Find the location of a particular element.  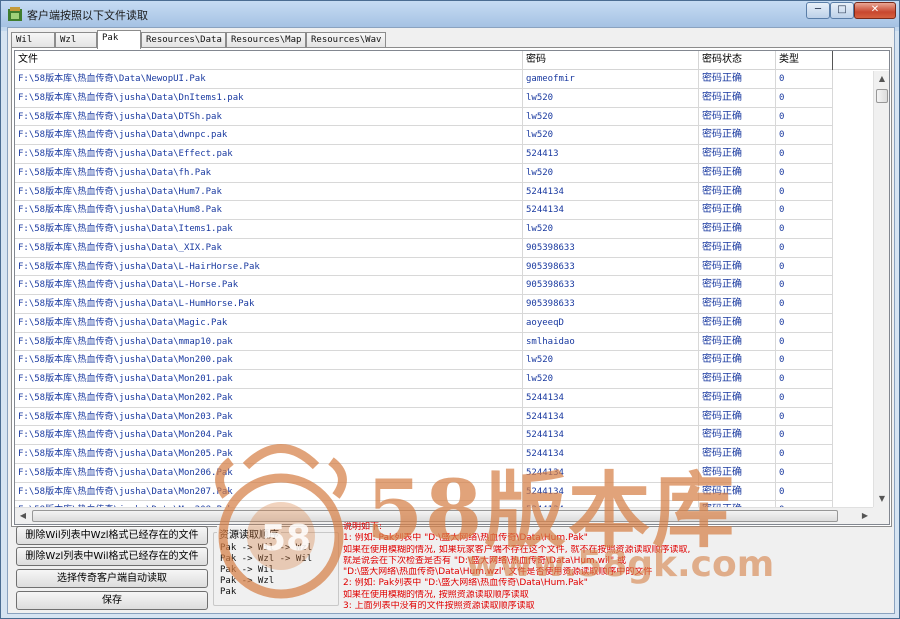

cell-file: F:\58版本库\热血传奇\jusha\Data\Mon200.pak is located at coordinates (269, 360).